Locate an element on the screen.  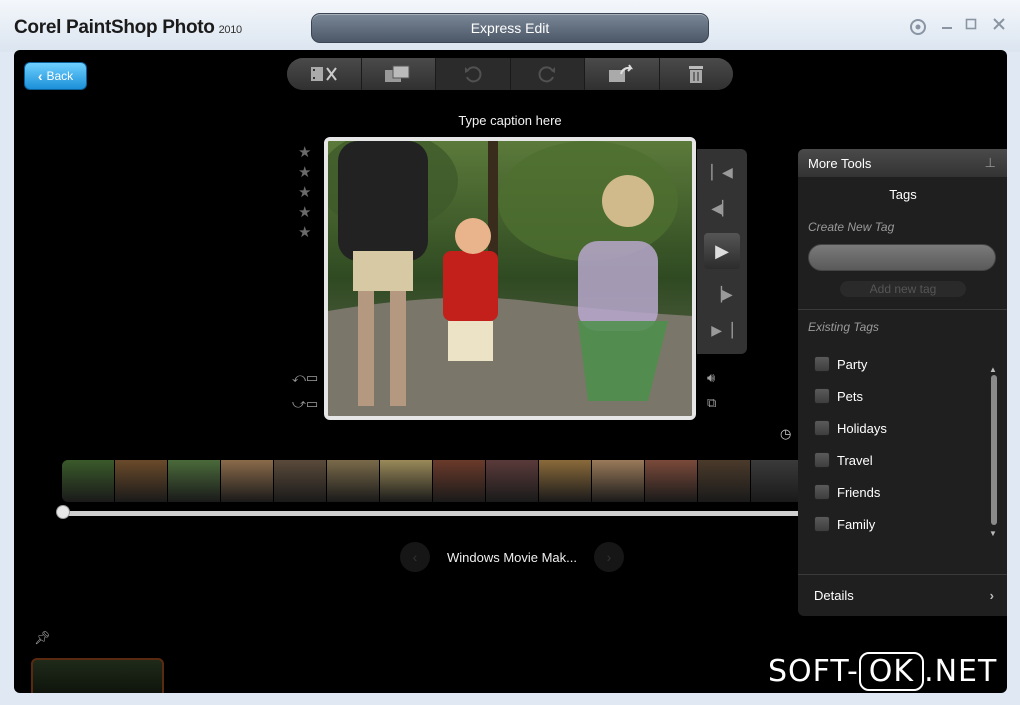
scroll-down-icon: ▼ is located at coordinates (993, 533).